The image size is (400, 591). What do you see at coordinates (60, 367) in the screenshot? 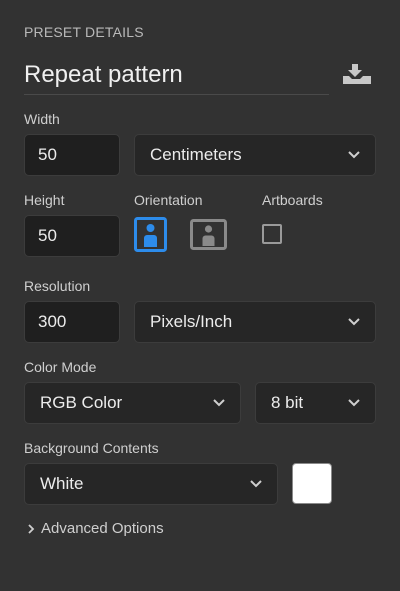
I see `color-mode-label: Color Mode` at bounding box center [60, 367].